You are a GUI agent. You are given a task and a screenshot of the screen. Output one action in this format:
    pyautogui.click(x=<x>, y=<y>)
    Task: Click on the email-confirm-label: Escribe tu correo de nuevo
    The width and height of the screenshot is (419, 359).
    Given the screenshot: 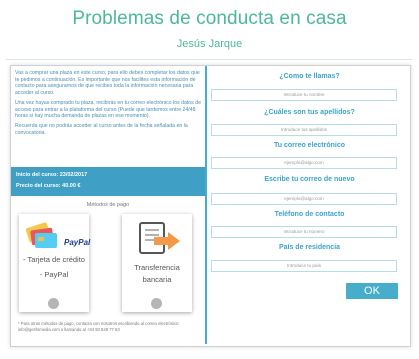 What is the action you would take?
    pyautogui.click(x=309, y=179)
    